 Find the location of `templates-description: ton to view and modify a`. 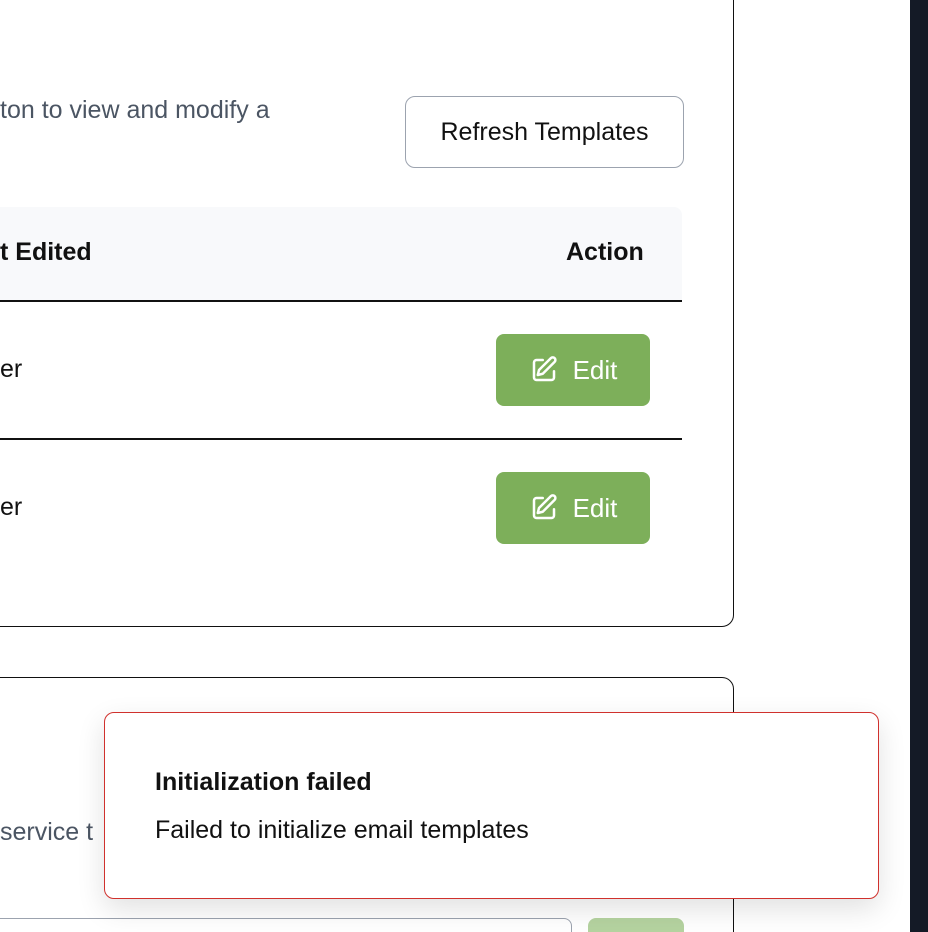

templates-description: ton to view and modify a is located at coordinates (135, 110).